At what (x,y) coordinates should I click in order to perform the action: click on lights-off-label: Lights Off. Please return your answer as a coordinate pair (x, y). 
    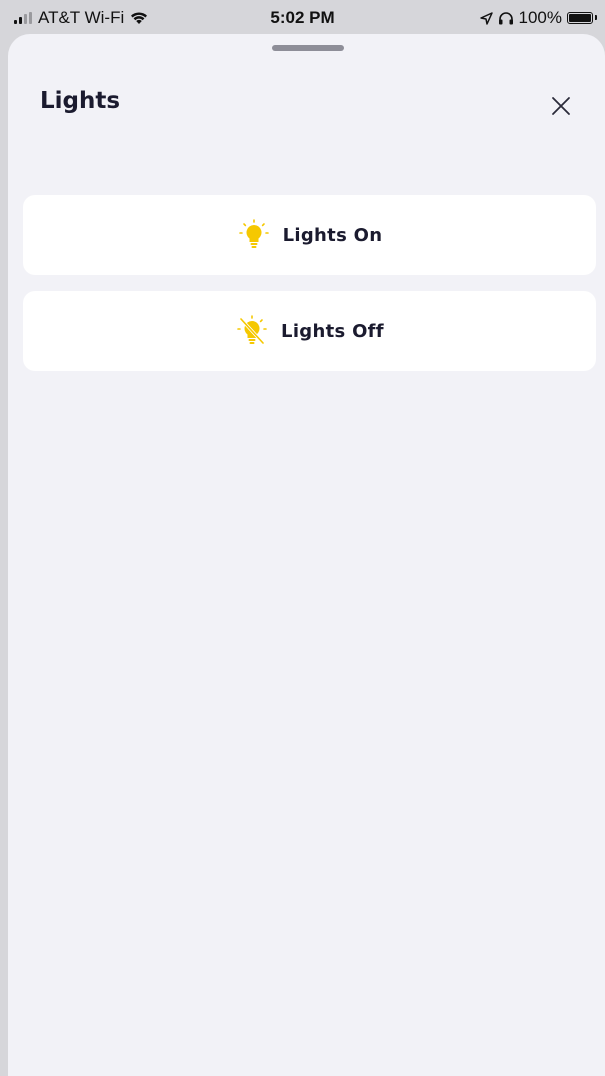
    Looking at the image, I should click on (332, 331).